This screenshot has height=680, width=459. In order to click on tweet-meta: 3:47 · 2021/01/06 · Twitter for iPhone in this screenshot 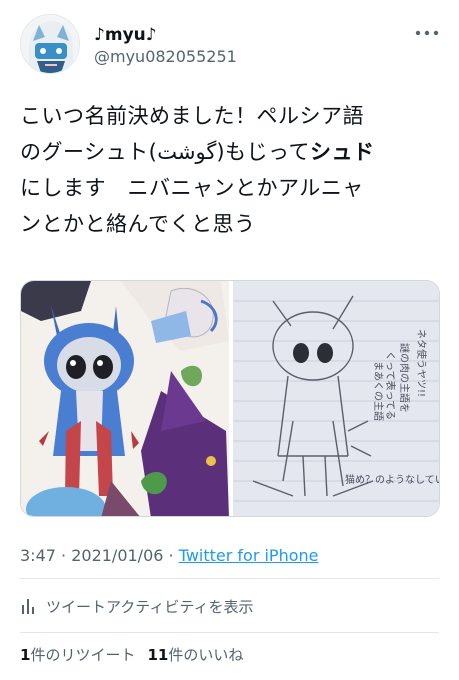, I will do `click(169, 556)`.